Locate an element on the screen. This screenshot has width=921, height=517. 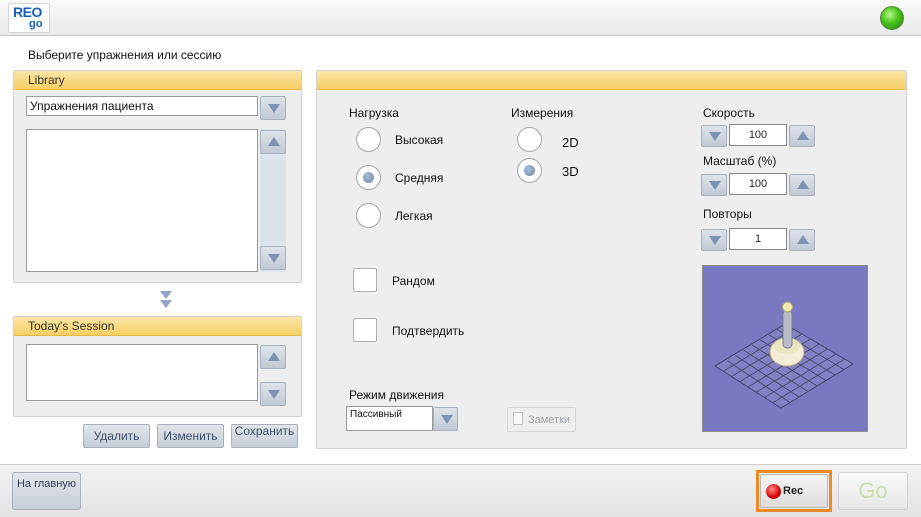
delete-button: Удалить is located at coordinates (116, 436).